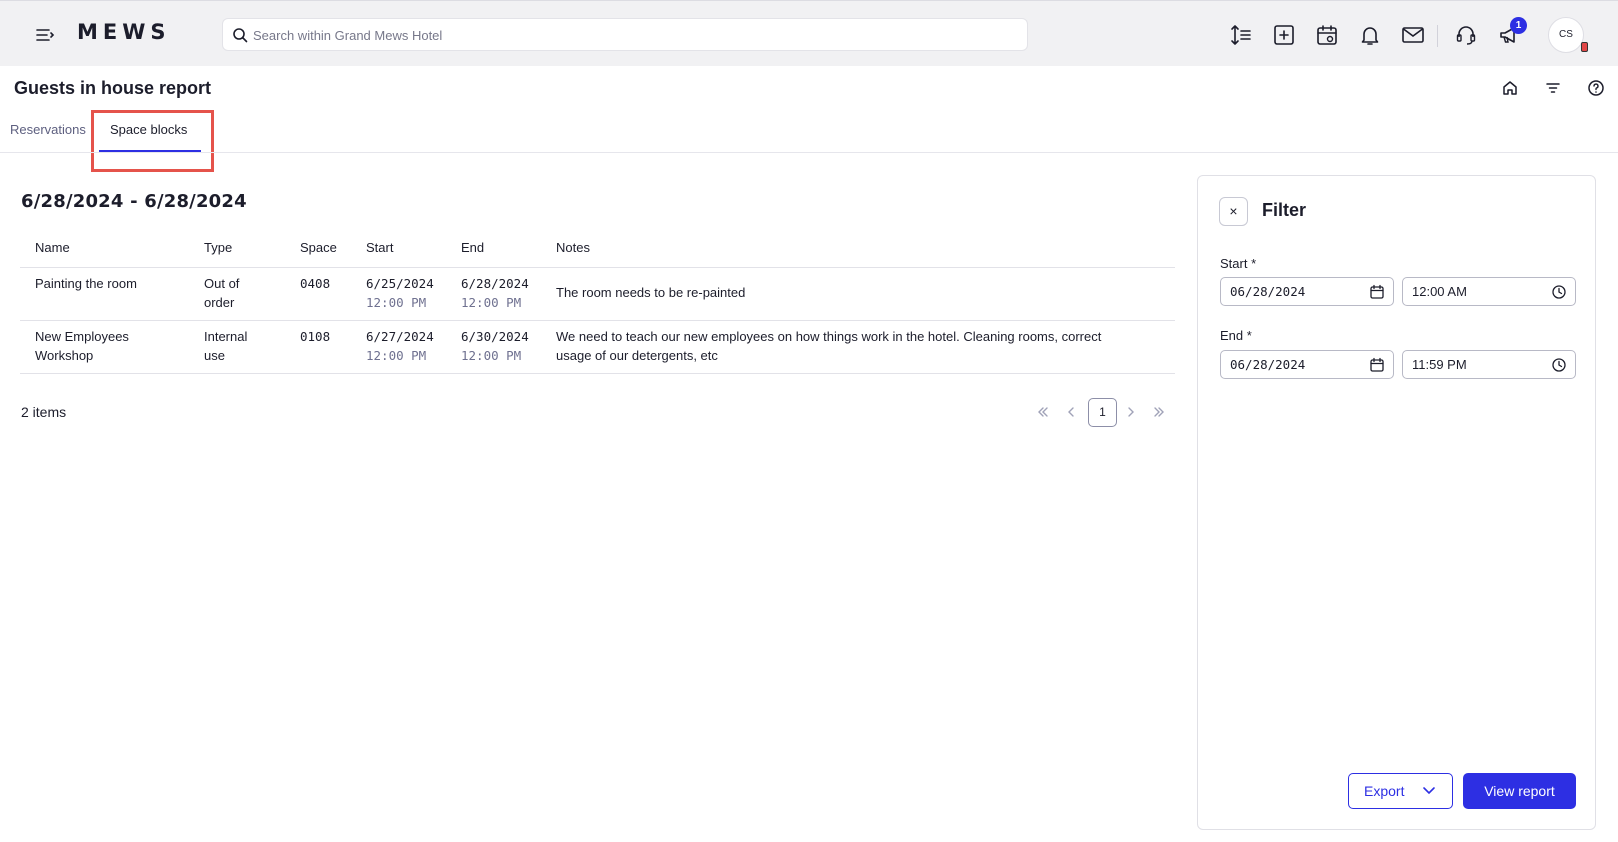 The image size is (1618, 842). Describe the element at coordinates (1519, 791) in the screenshot. I see `view-report-button: View report` at that location.